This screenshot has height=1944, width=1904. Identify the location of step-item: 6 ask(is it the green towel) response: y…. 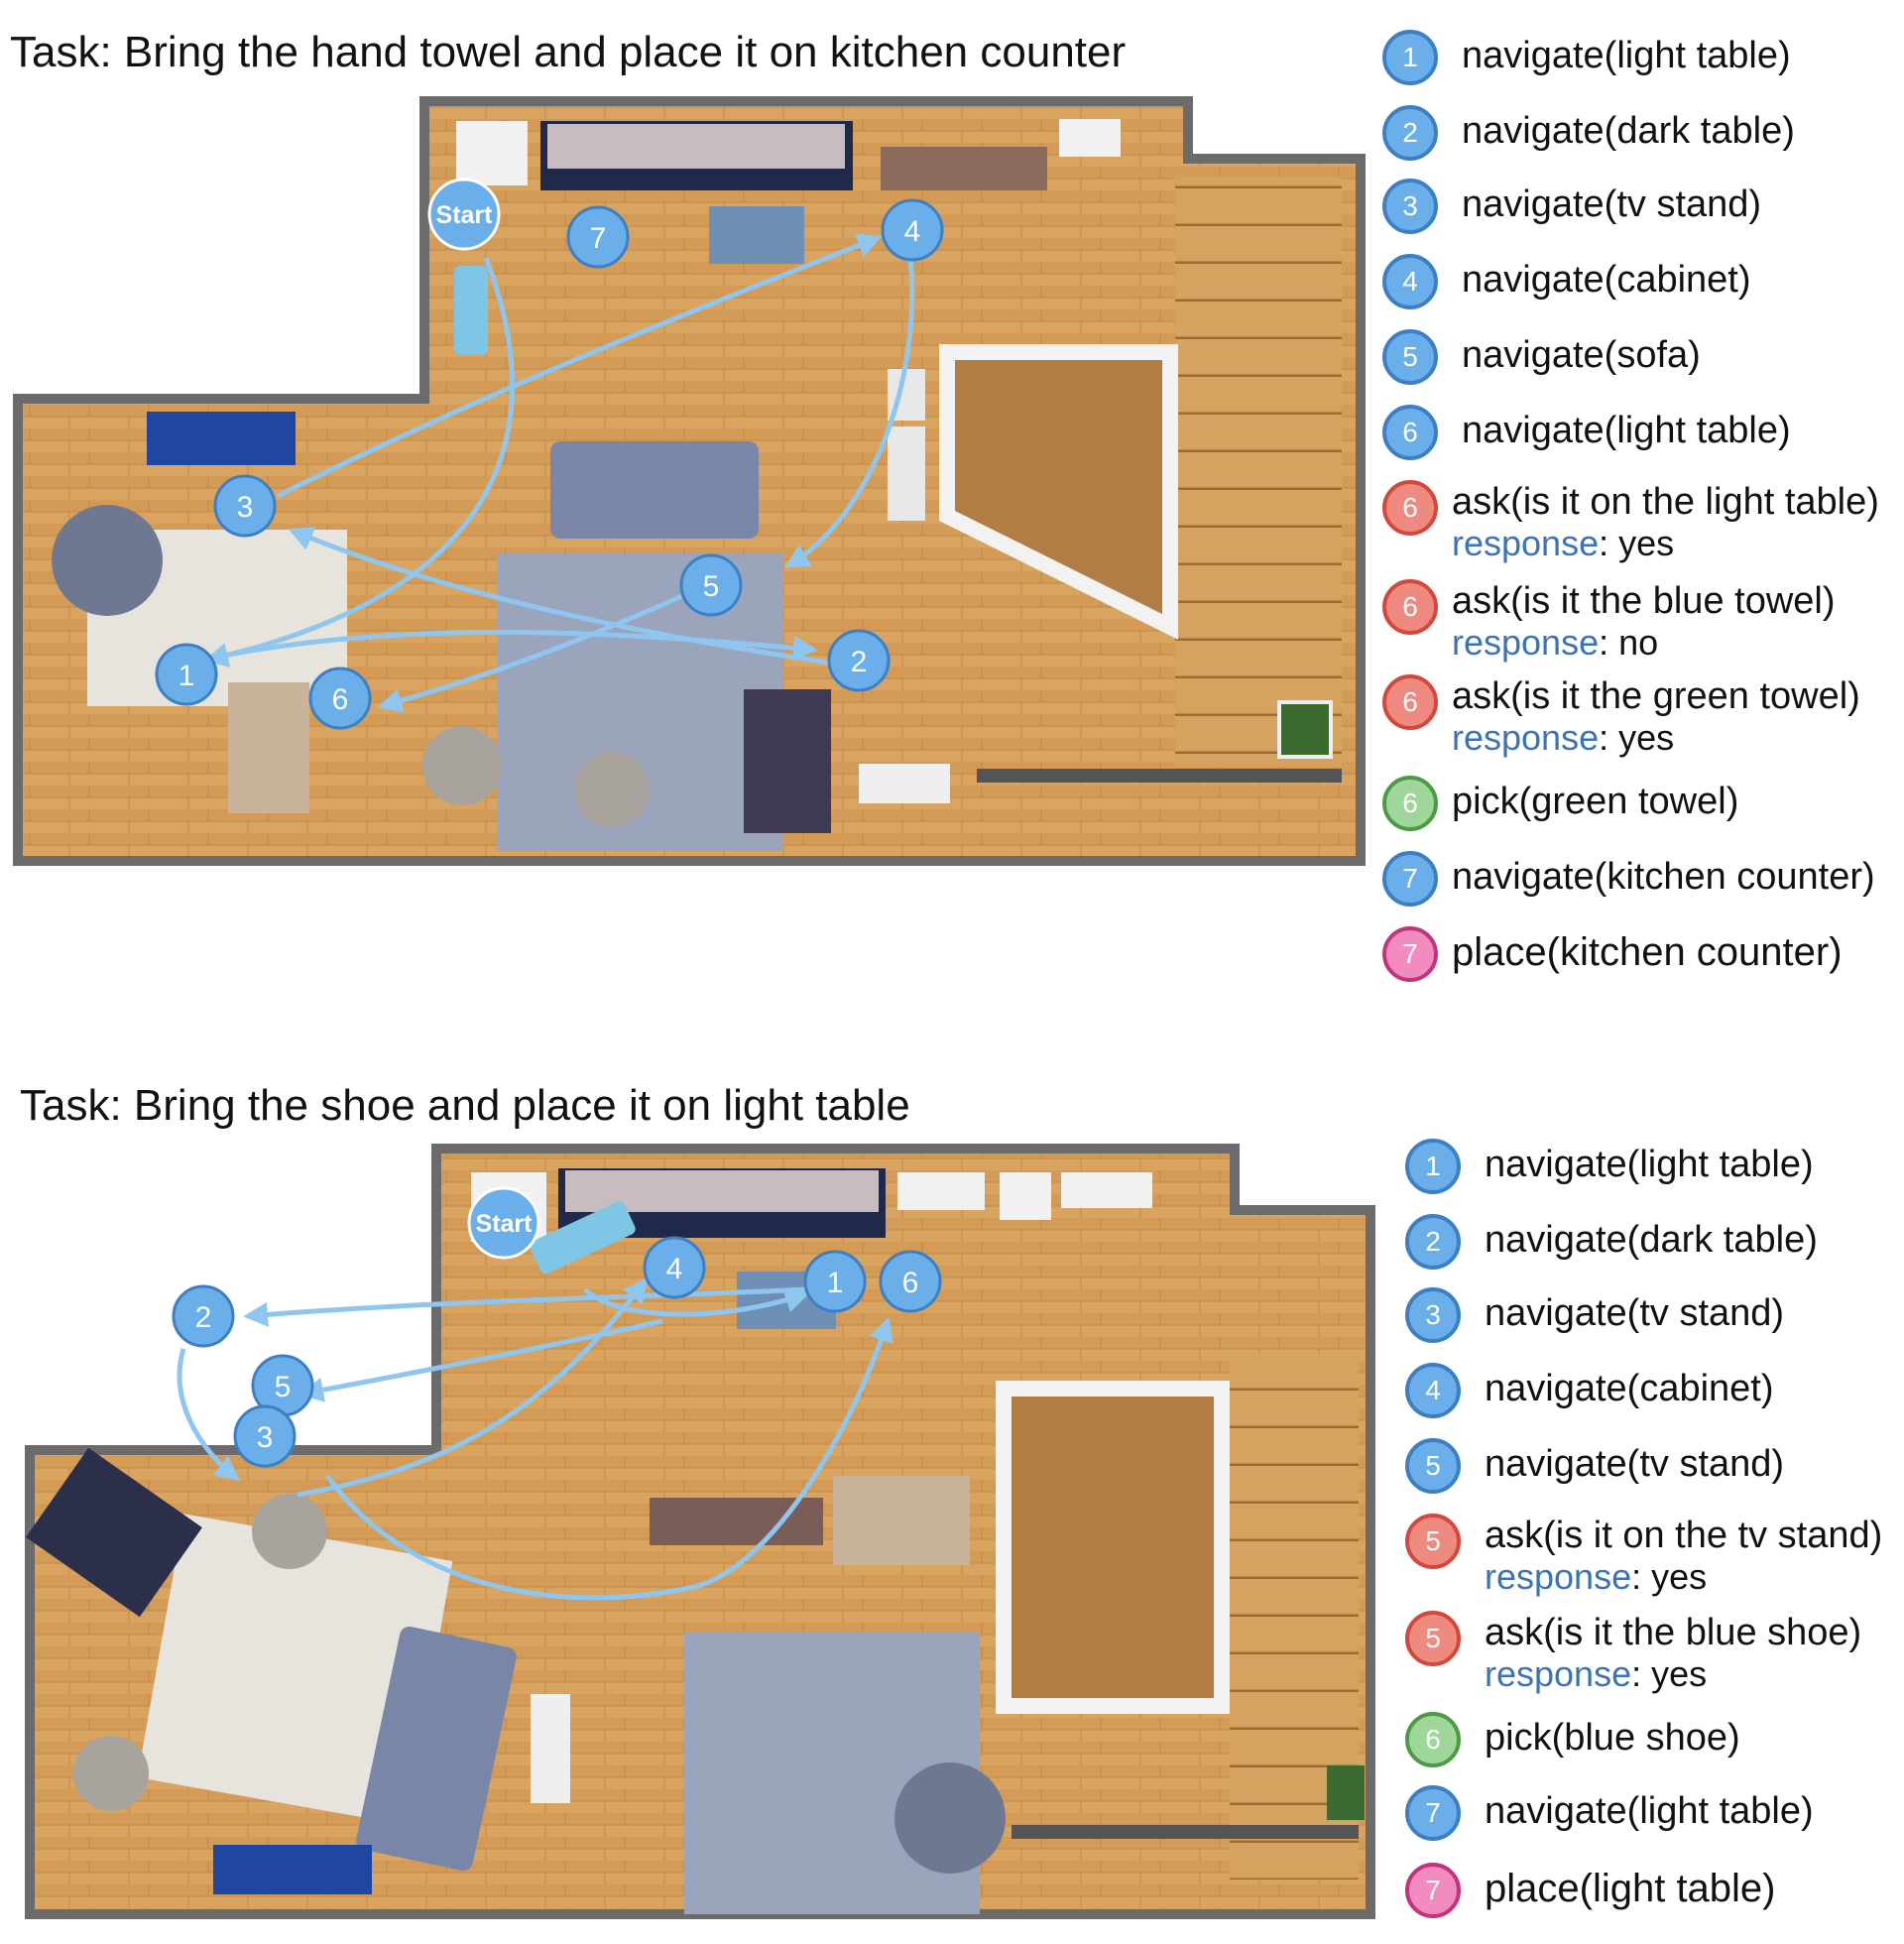
(1621, 716).